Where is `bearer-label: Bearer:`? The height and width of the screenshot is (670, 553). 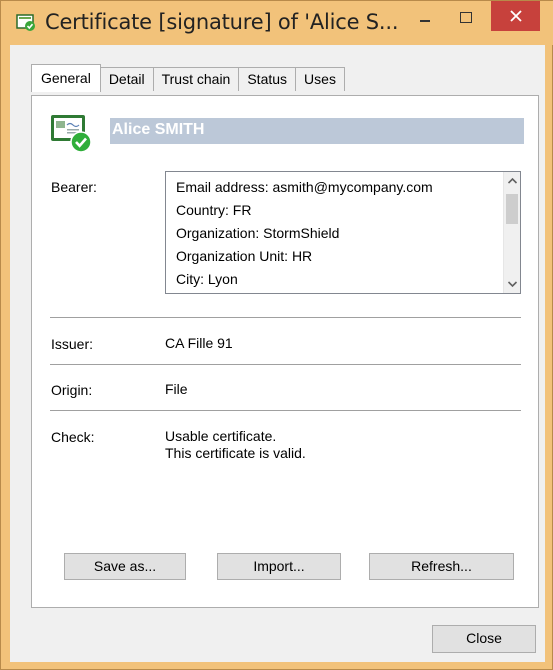 bearer-label: Bearer: is located at coordinates (74, 187).